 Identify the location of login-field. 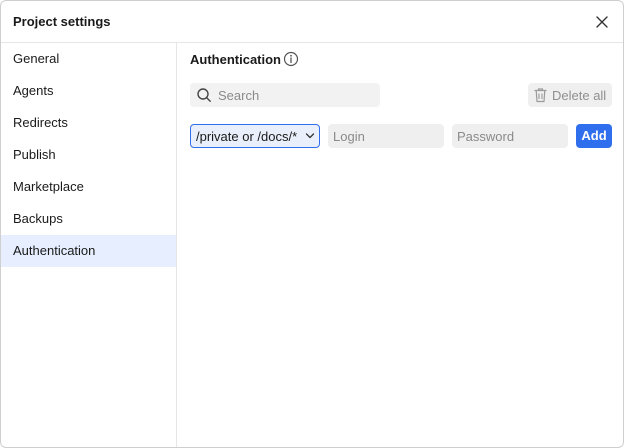
(386, 136).